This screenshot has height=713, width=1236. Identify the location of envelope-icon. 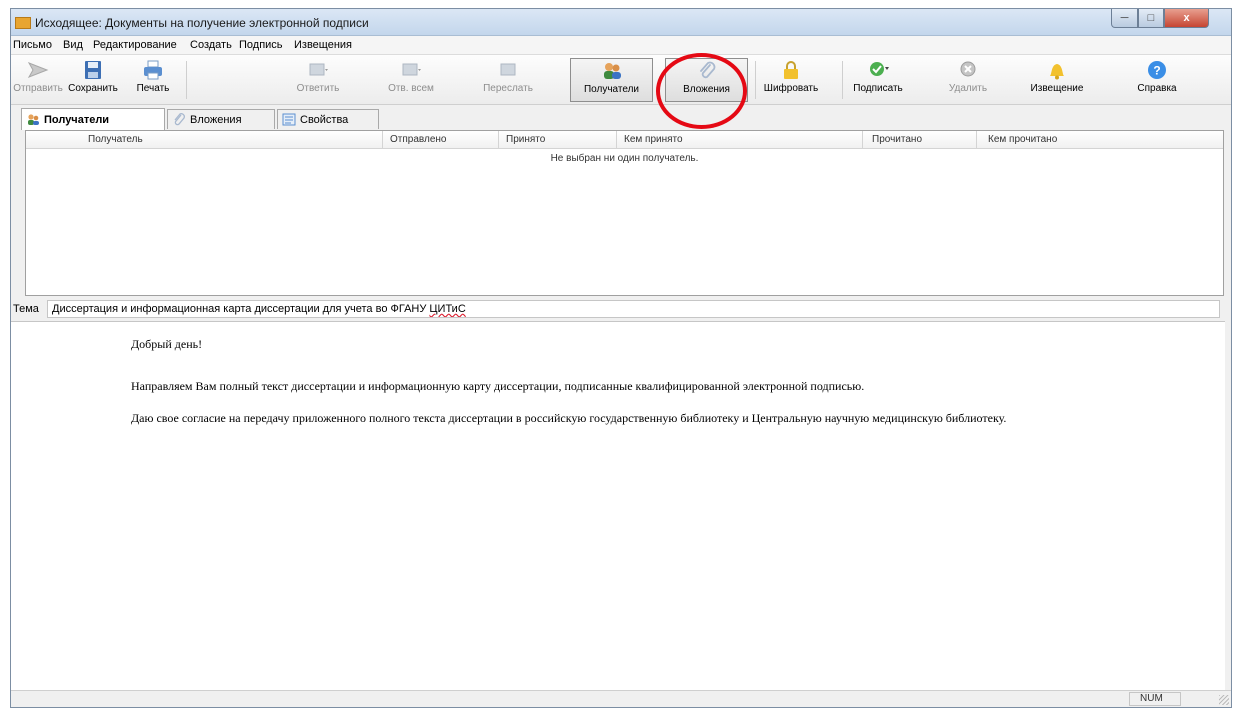
(23, 23).